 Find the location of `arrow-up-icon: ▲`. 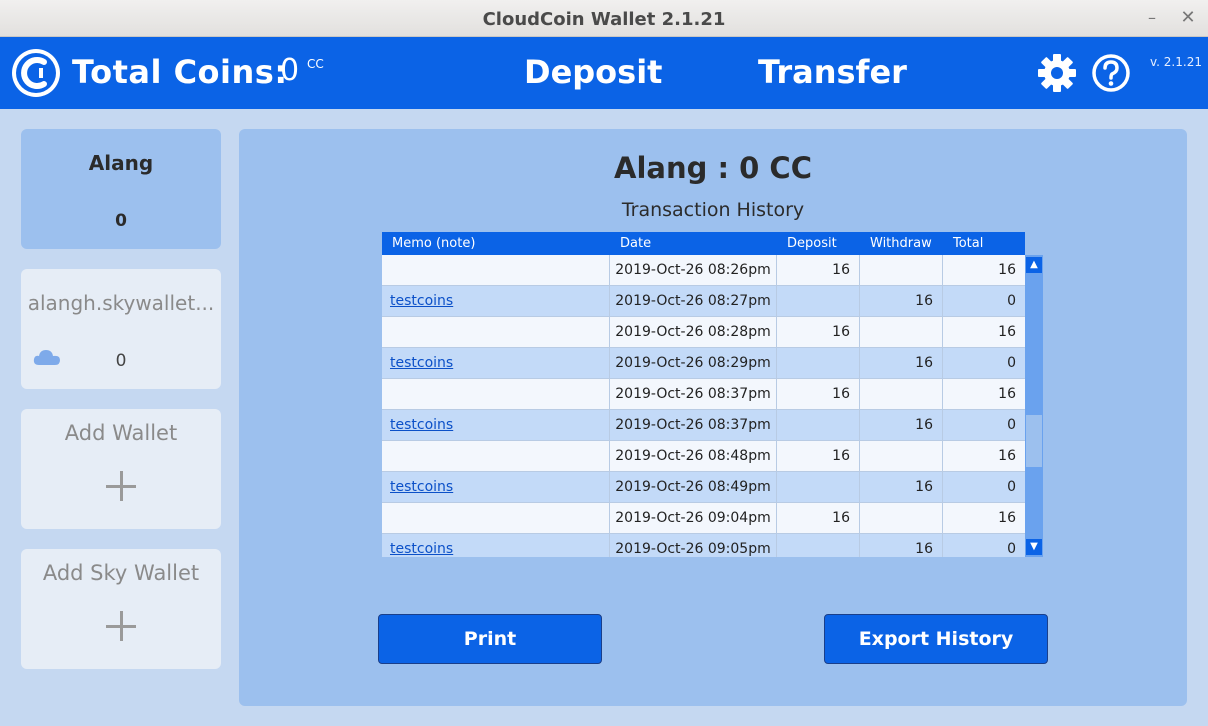

arrow-up-icon: ▲ is located at coordinates (1034, 265).